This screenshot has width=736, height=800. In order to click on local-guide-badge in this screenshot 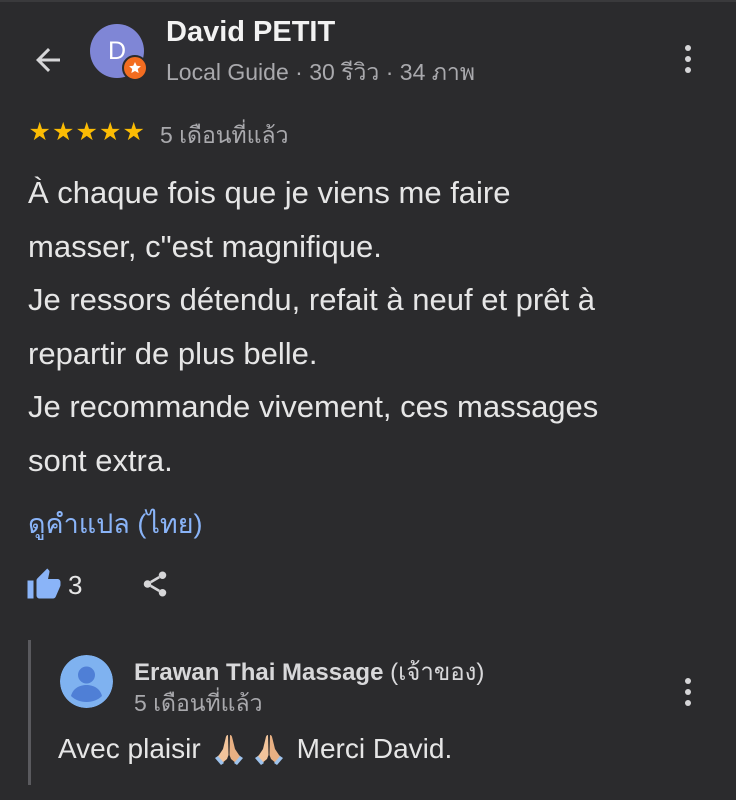, I will do `click(135, 68)`.